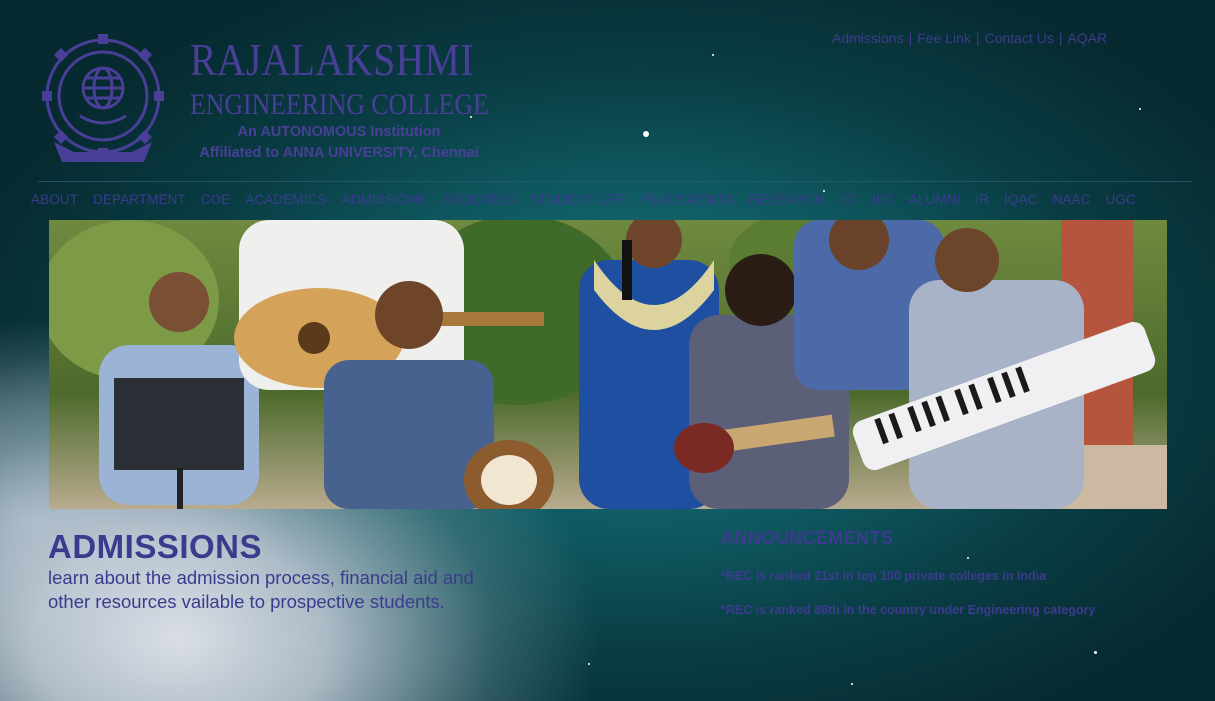 This screenshot has width=1215, height=701. What do you see at coordinates (285, 199) in the screenshot?
I see `nav-item-academics: ACADEMICS` at bounding box center [285, 199].